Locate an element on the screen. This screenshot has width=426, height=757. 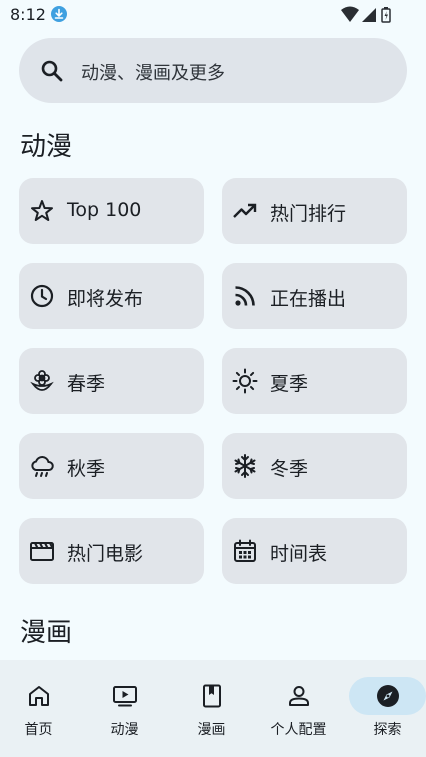
wifi-icon is located at coordinates (350, 14).